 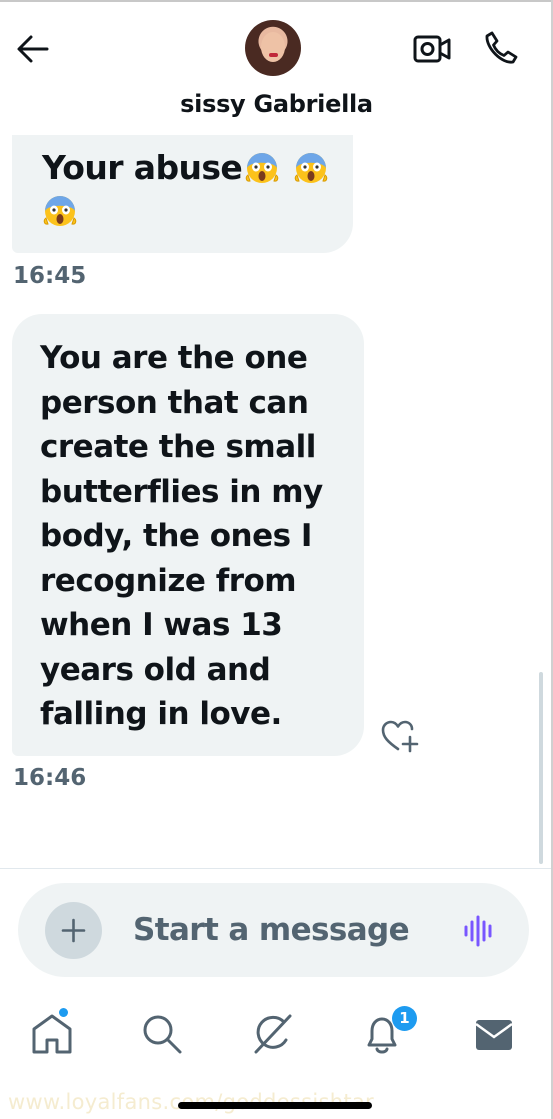 I want to click on voice-message-button, so click(x=479, y=931).